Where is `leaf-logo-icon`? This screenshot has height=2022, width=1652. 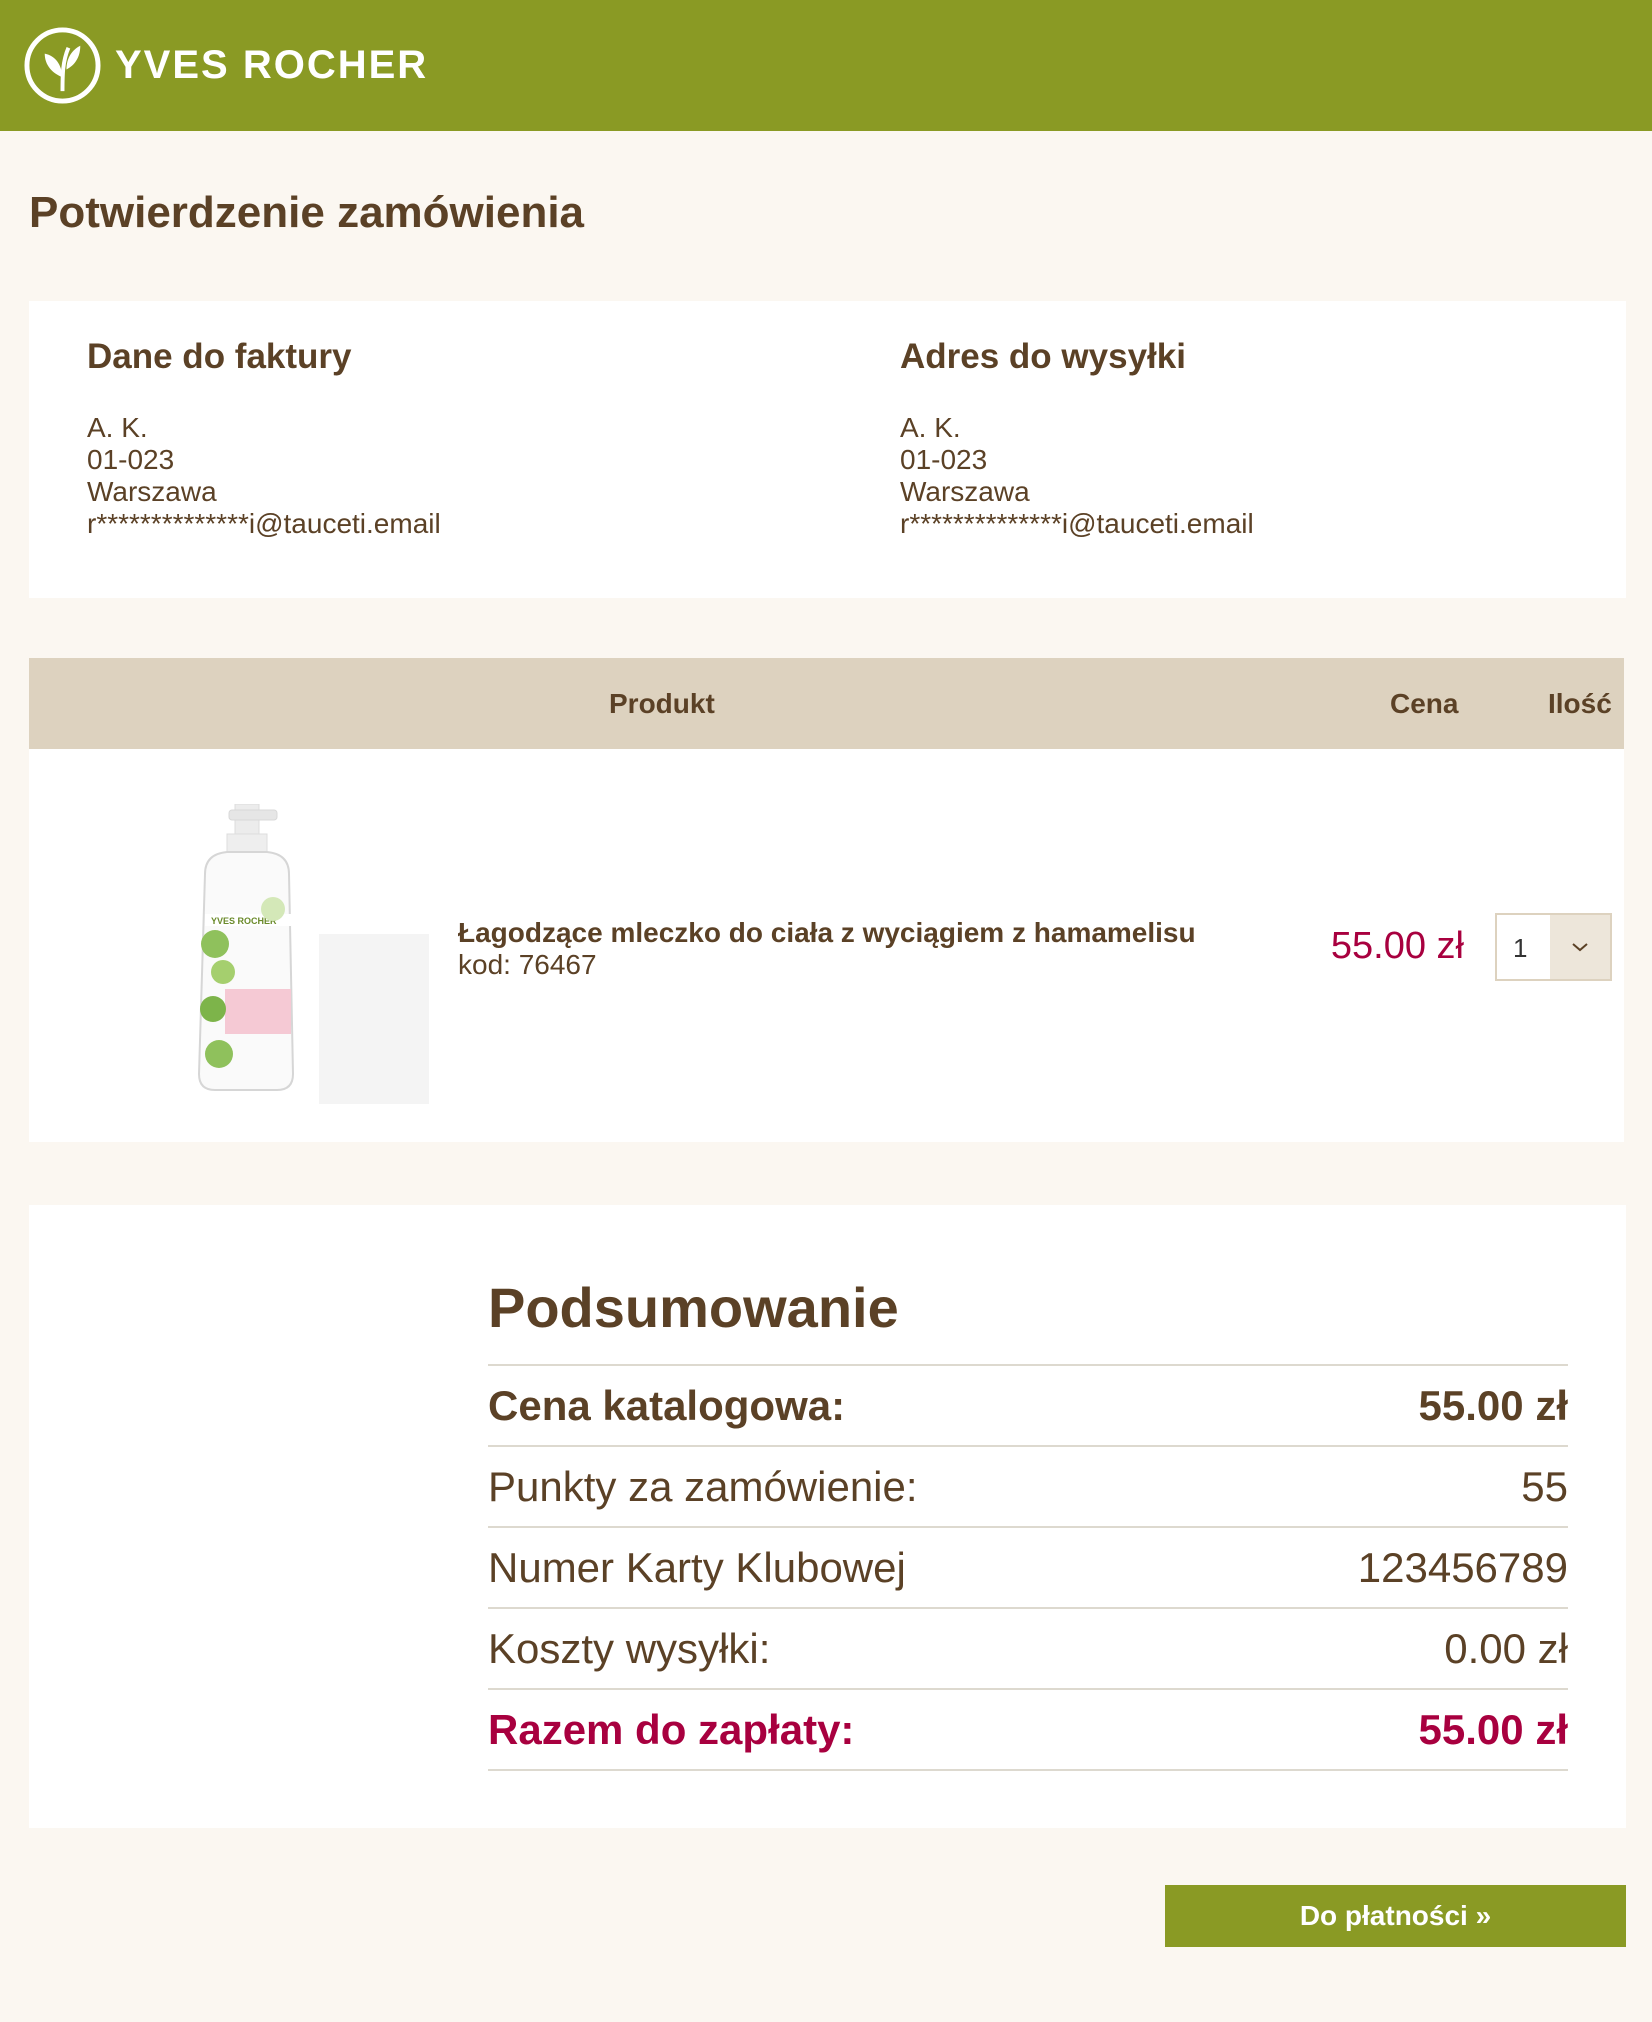 leaf-logo-icon is located at coordinates (62, 65).